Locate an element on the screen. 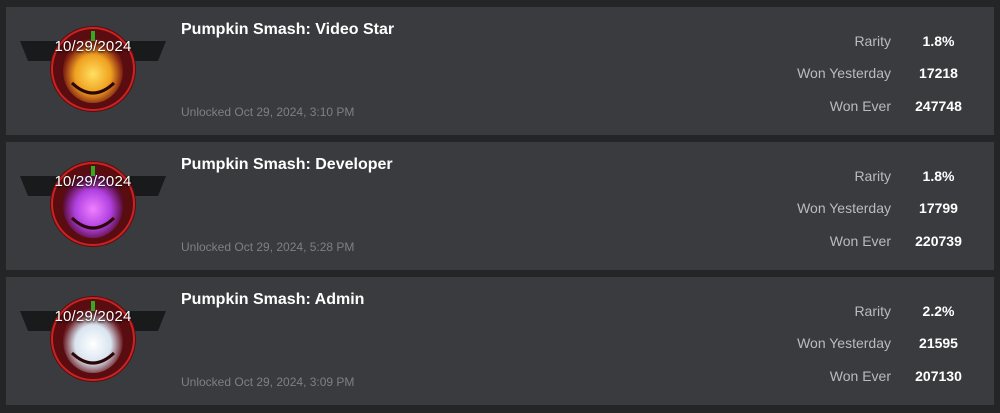 Image resolution: width=1000 pixels, height=413 pixels. unlock-timestamp: Unlocked Oct 29, 2024, 3:09 PM is located at coordinates (268, 382).